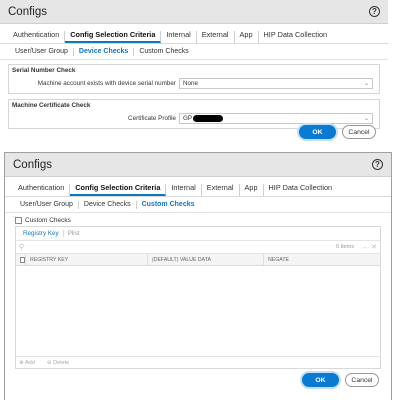 The width and height of the screenshot is (397, 400). I want to click on search-bar: ⚲ 0 items → ✕, so click(198, 247).